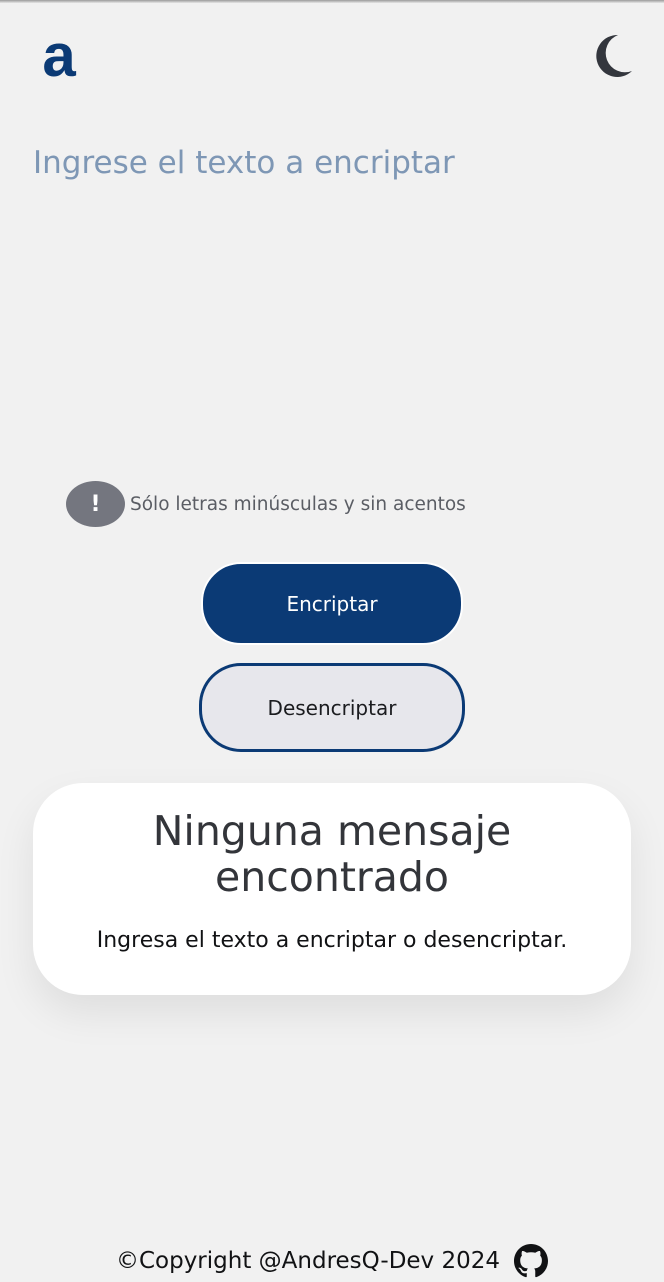  What do you see at coordinates (298, 504) in the screenshot?
I see `hint-text: Sólo letras minúsculas y sin acentos` at bounding box center [298, 504].